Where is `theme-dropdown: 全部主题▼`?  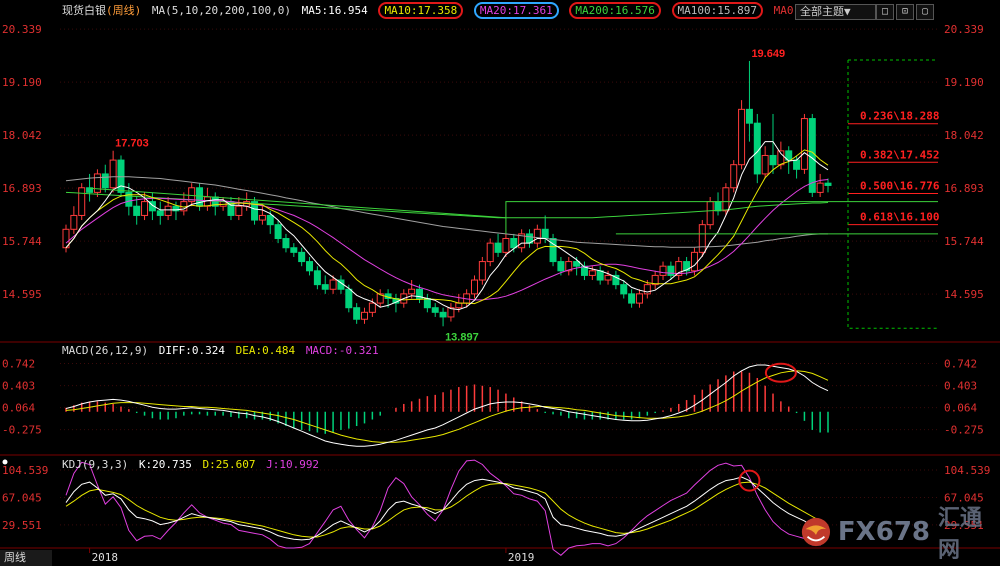 theme-dropdown: 全部主题▼ is located at coordinates (835, 12).